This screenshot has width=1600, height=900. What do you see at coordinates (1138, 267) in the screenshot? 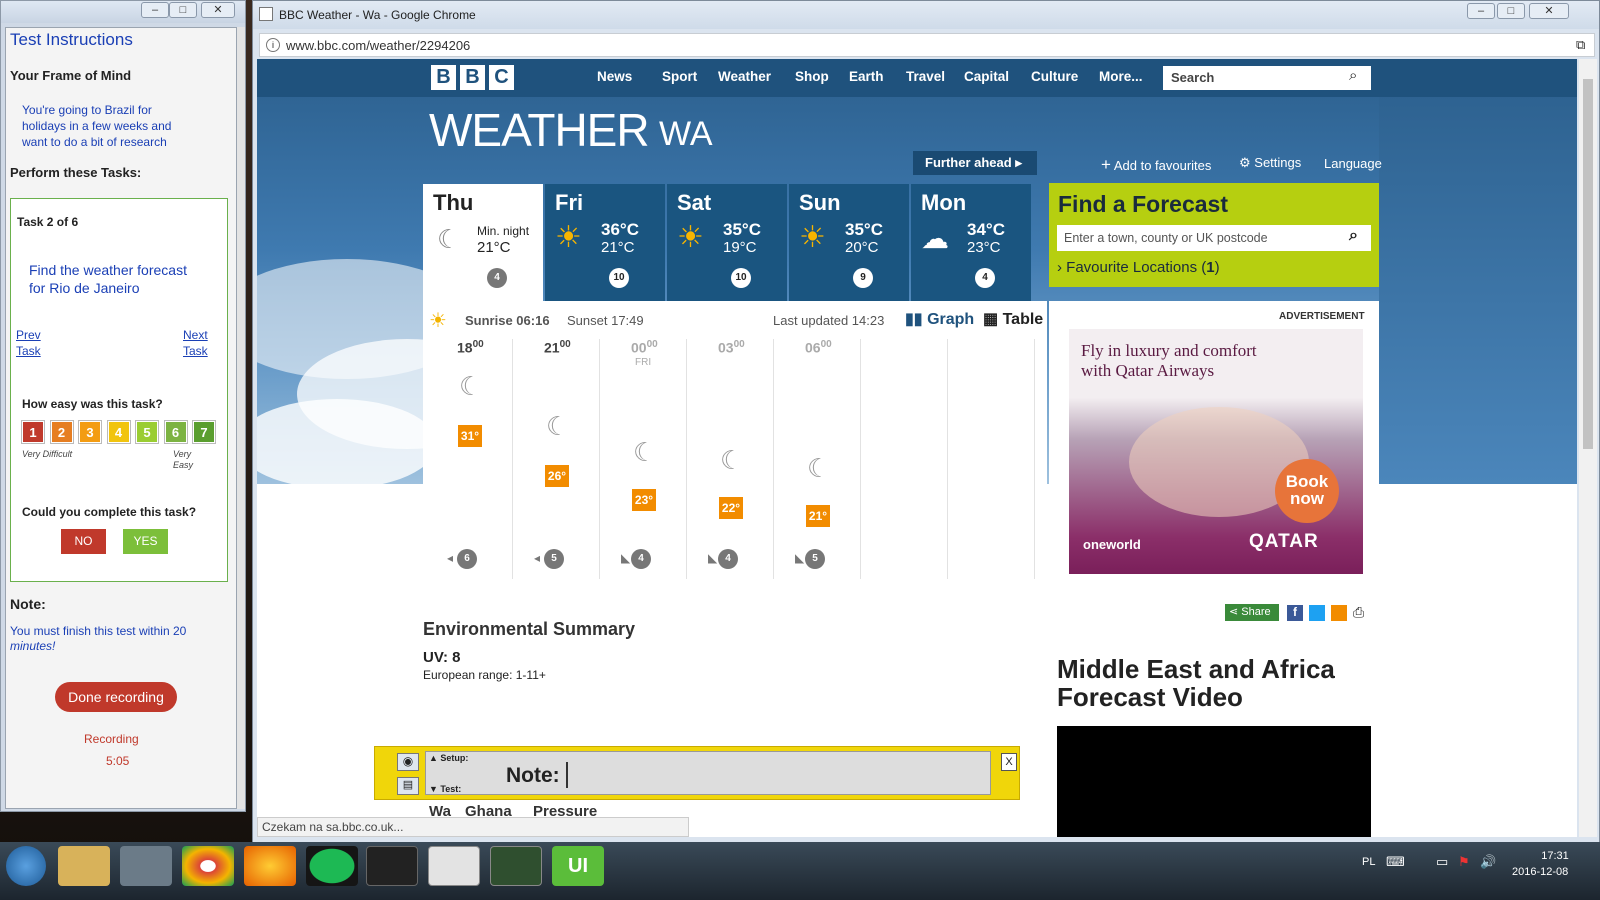
I see `favourite-locations-link: › Favourite Locations (1)` at bounding box center [1138, 267].